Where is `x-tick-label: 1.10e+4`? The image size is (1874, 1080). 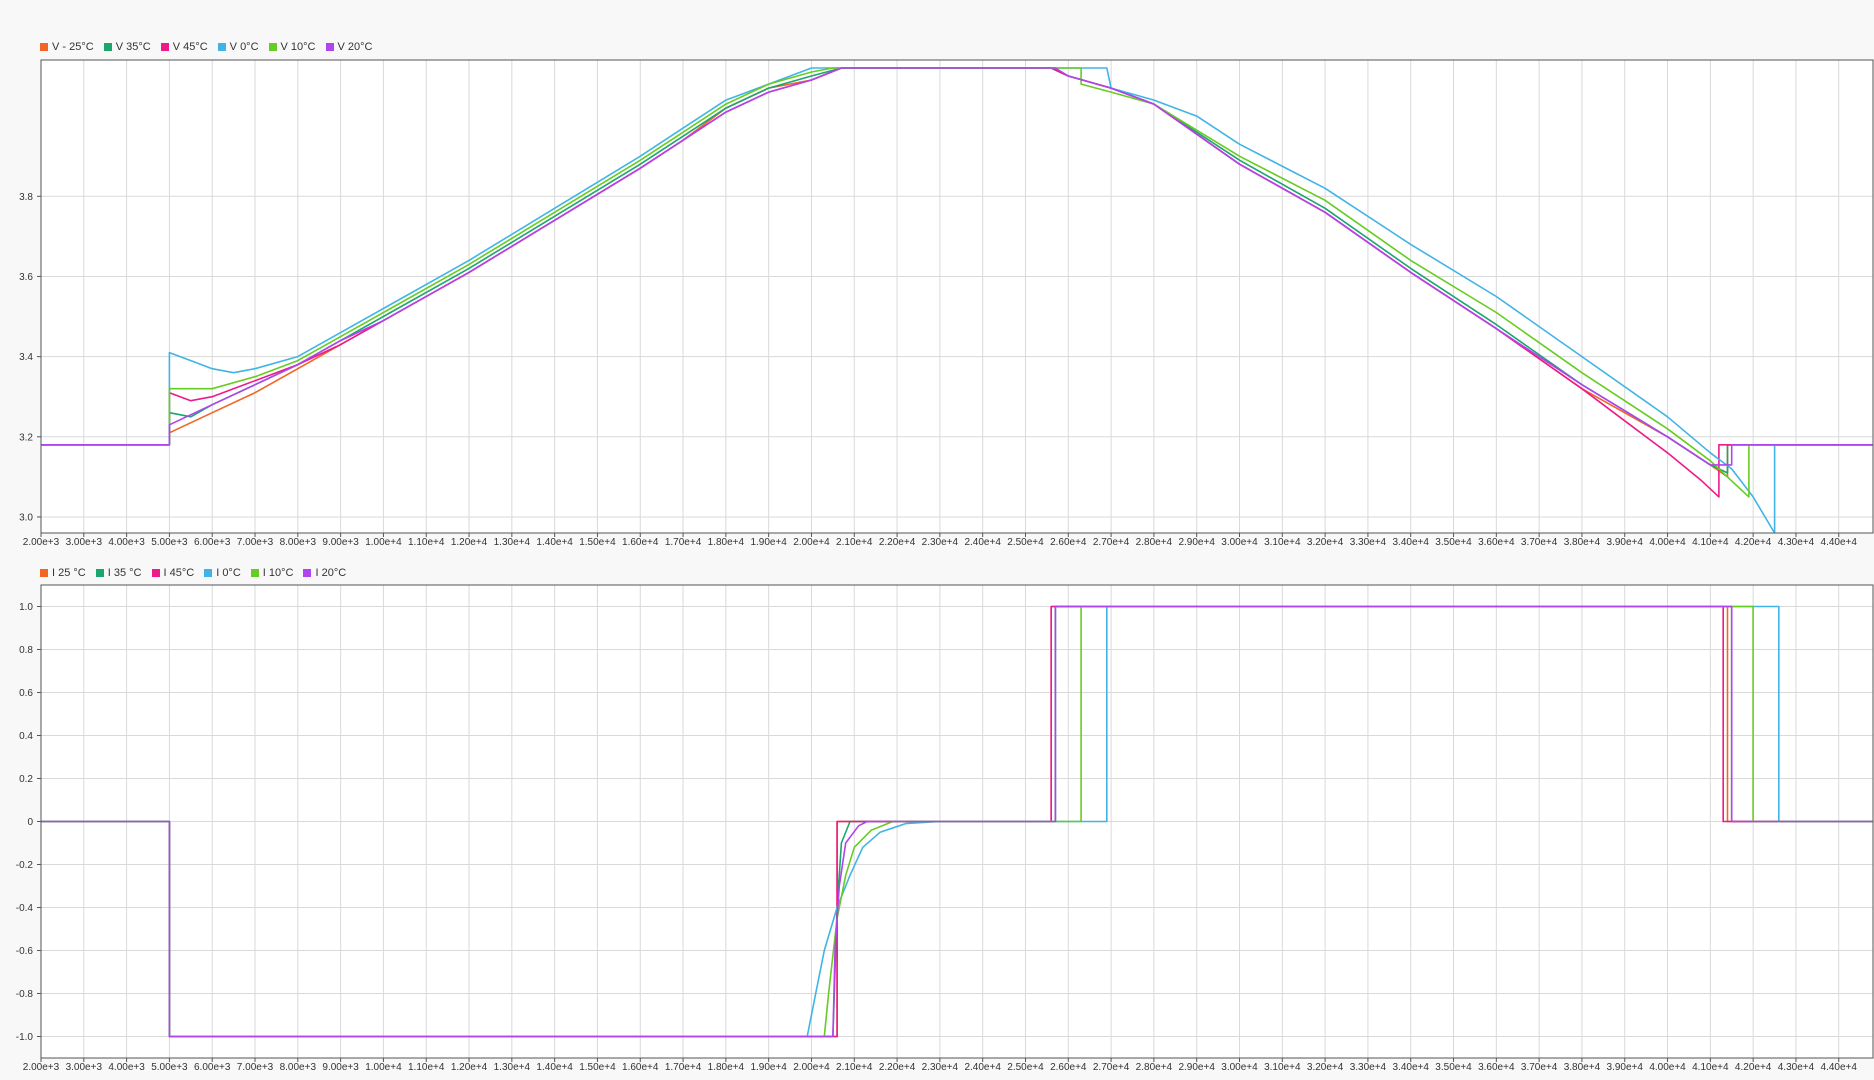 x-tick-label: 1.10e+4 is located at coordinates (426, 1067).